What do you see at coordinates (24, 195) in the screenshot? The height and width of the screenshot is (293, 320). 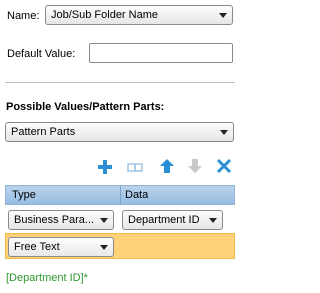 I see `column-header-type: Type` at bounding box center [24, 195].